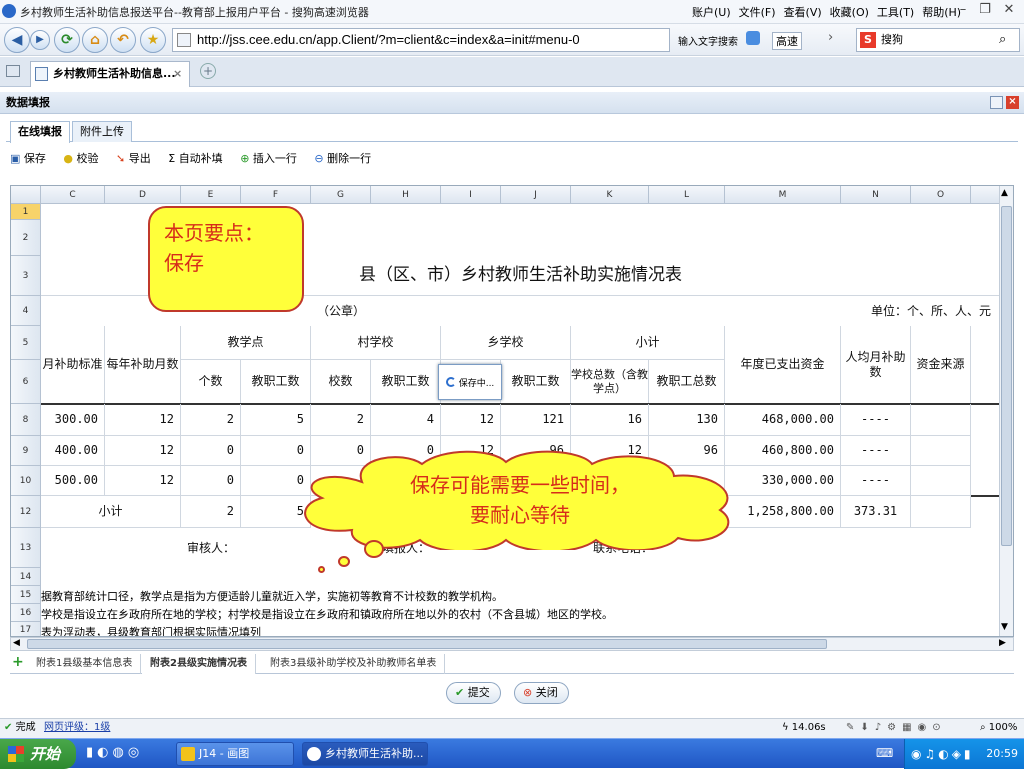 The width and height of the screenshot is (1024, 769). What do you see at coordinates (996, 102) in the screenshot?
I see `panel-restore-icon` at bounding box center [996, 102].